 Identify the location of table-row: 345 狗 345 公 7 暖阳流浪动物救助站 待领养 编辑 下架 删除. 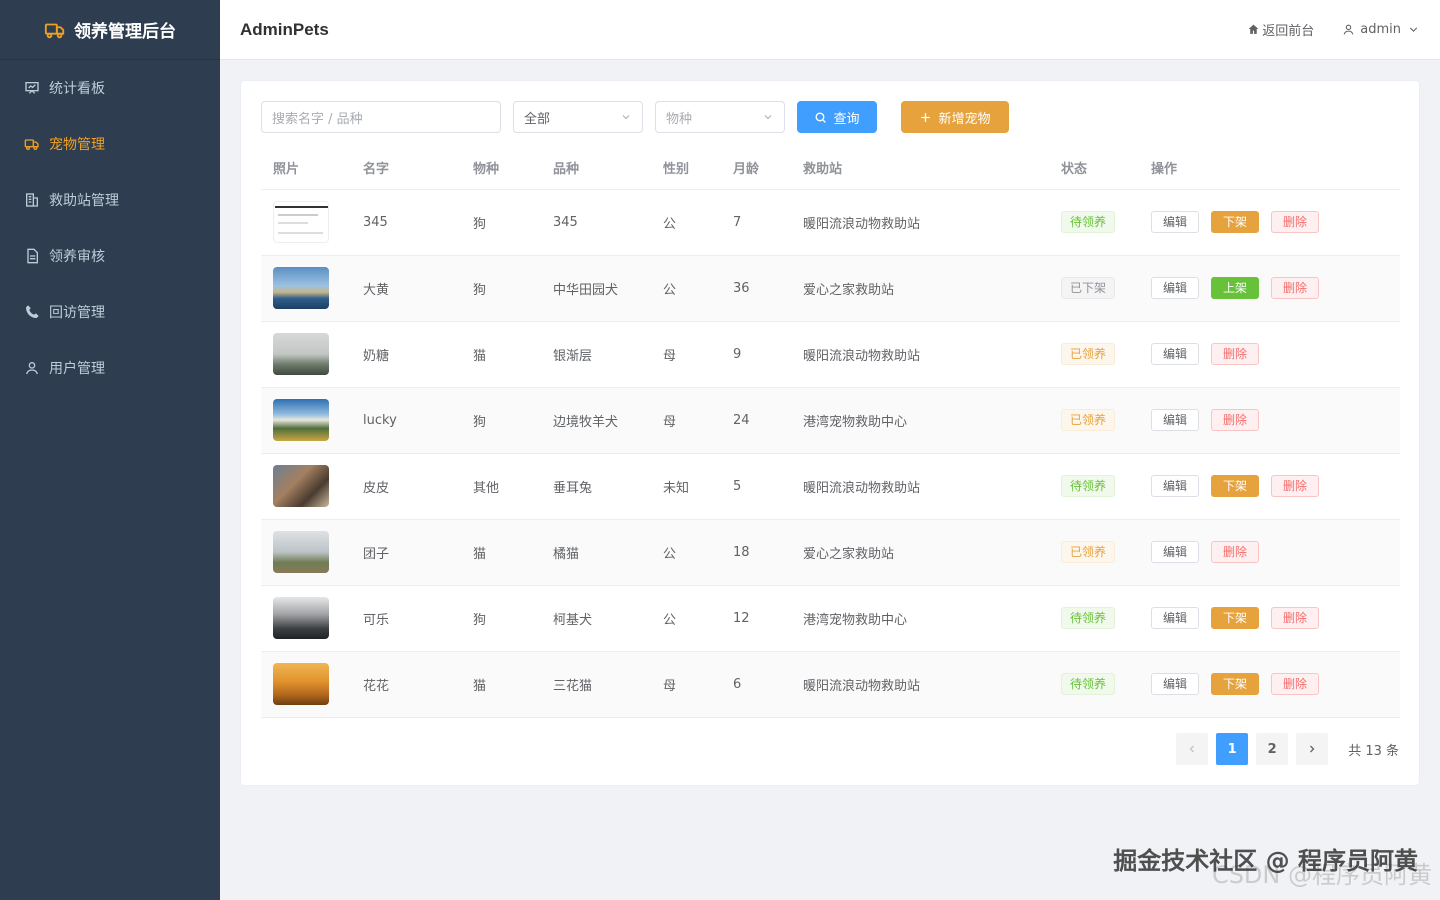
(830, 222).